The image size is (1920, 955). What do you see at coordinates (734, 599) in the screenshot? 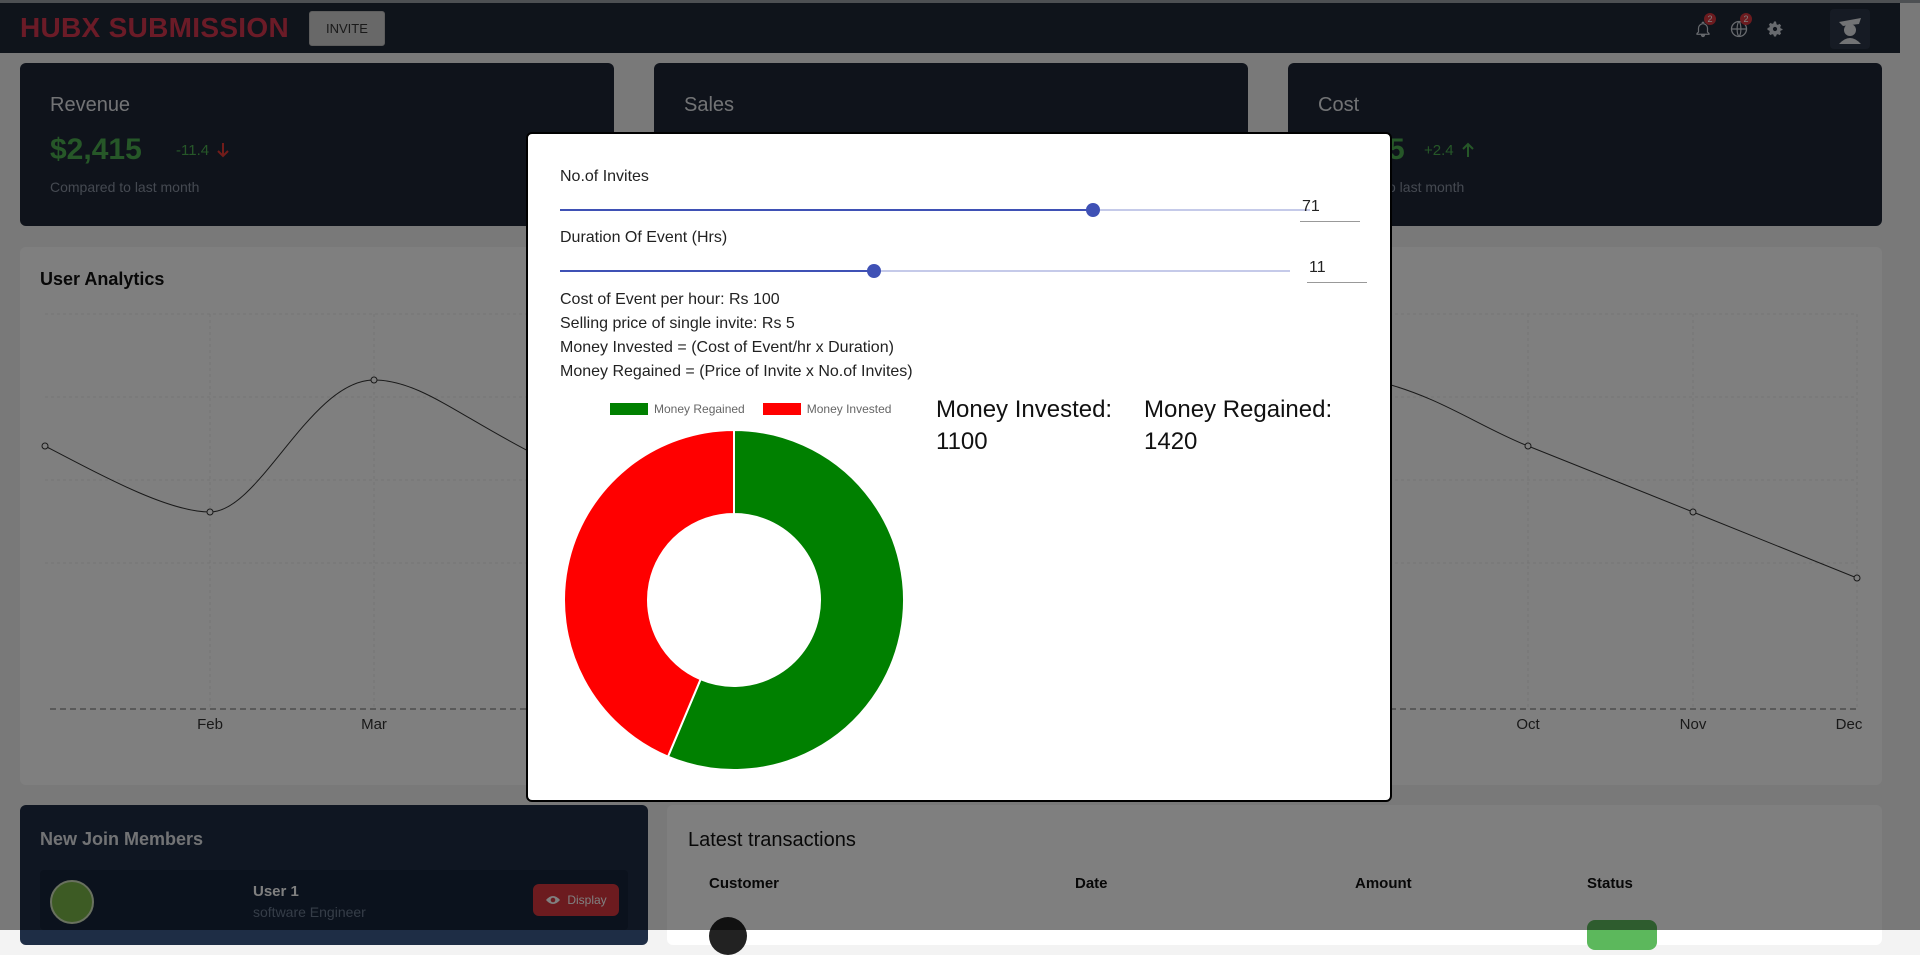
I see `money-doughnut-chart` at bounding box center [734, 599].